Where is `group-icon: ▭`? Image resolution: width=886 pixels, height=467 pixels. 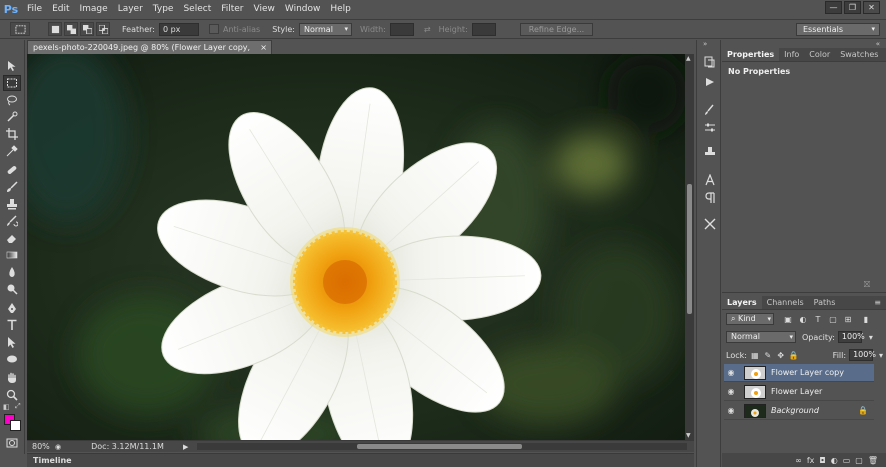 group-icon: ▭ is located at coordinates (847, 460).